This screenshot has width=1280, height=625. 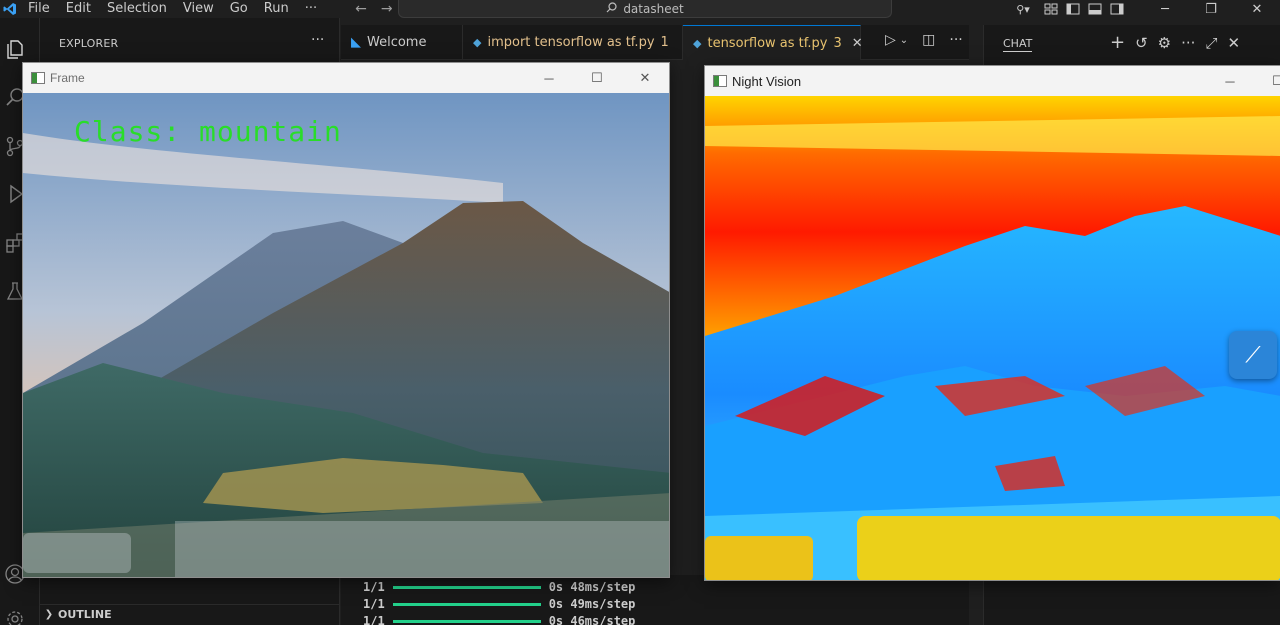 What do you see at coordinates (1253, 355) in the screenshot?
I see `floating-app-badge-icon: ⟋` at bounding box center [1253, 355].